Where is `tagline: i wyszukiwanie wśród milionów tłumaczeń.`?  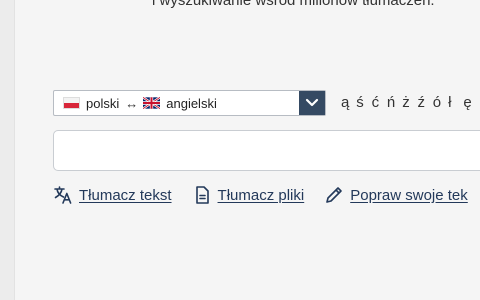 tagline: i wyszukiwanie wśród milionów tłumaczeń. is located at coordinates (293, 4).